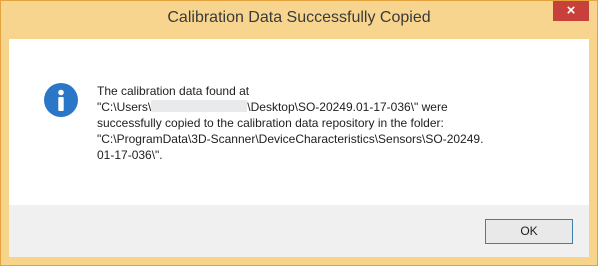 The height and width of the screenshot is (266, 598). Describe the element at coordinates (173, 91) in the screenshot. I see `message-line: The calibration data found at` at that location.